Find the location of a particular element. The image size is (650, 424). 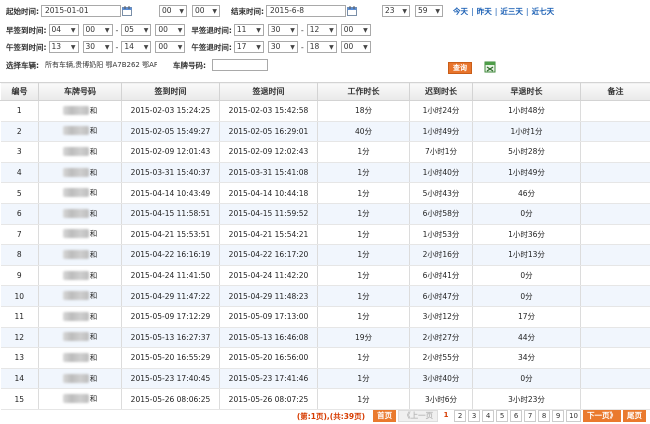

noon-checkout-start-hour: 17 ▼ is located at coordinates (248, 47).